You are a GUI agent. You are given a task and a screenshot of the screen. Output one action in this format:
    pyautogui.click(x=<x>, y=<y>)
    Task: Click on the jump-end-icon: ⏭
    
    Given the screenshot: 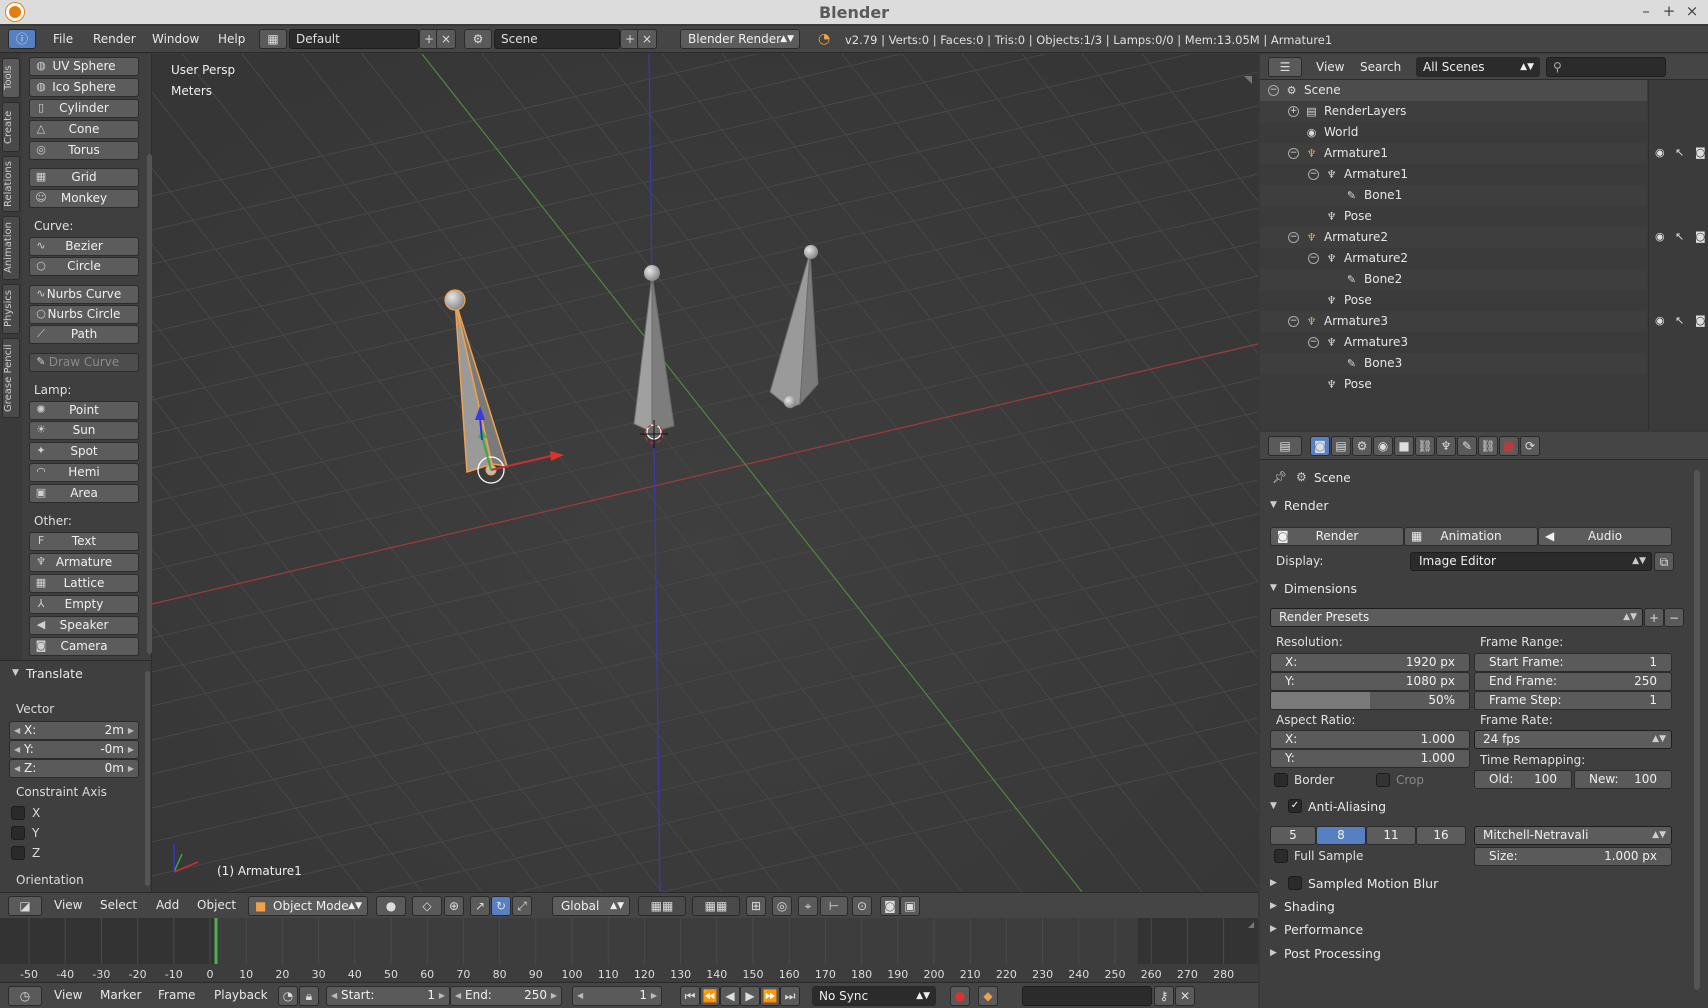 What is the action you would take?
    pyautogui.click(x=790, y=996)
    